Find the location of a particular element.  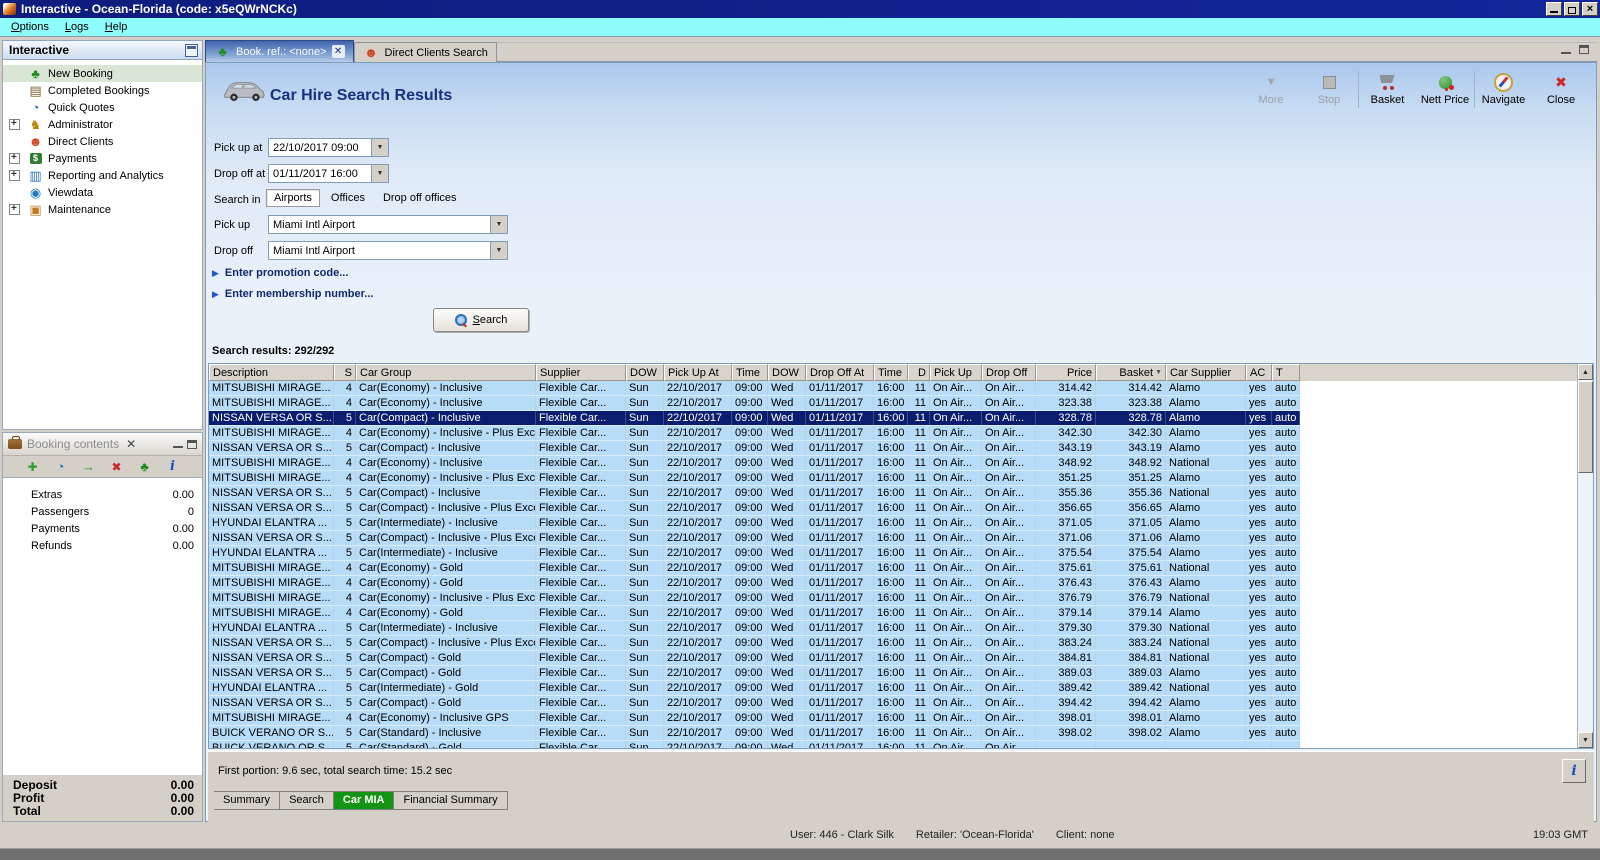

col-pickup-at: Pick Up At is located at coordinates (698, 372).